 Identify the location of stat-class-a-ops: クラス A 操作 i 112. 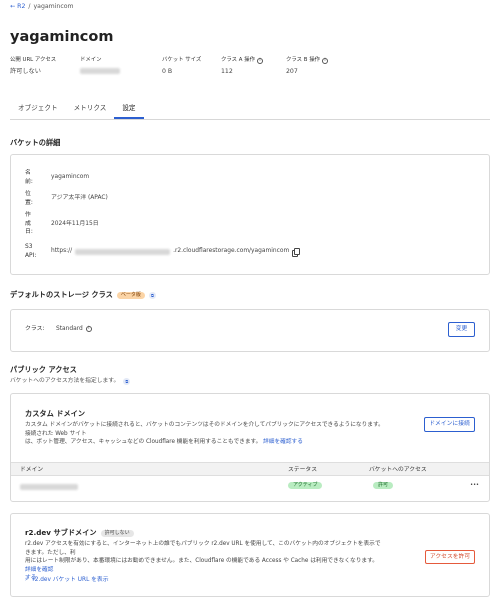
(253, 67).